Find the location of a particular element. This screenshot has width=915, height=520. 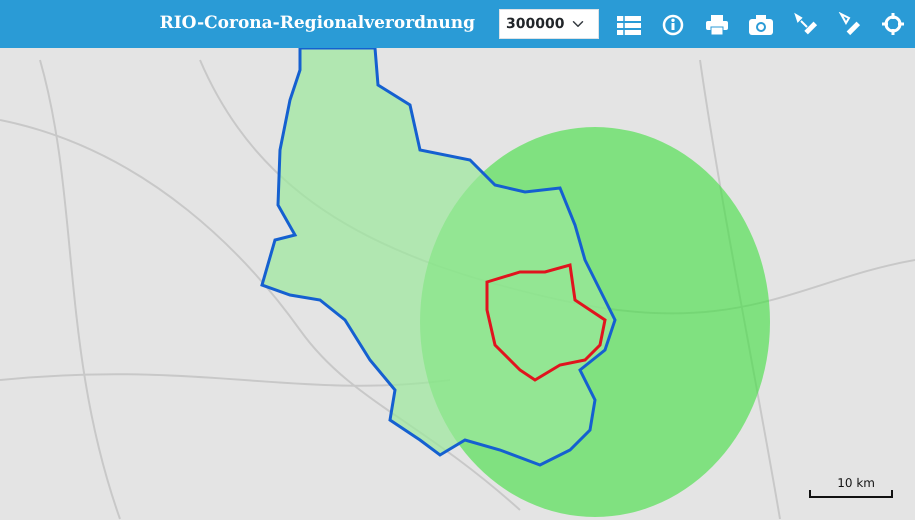

scale-select: 300000 is located at coordinates (549, 24).